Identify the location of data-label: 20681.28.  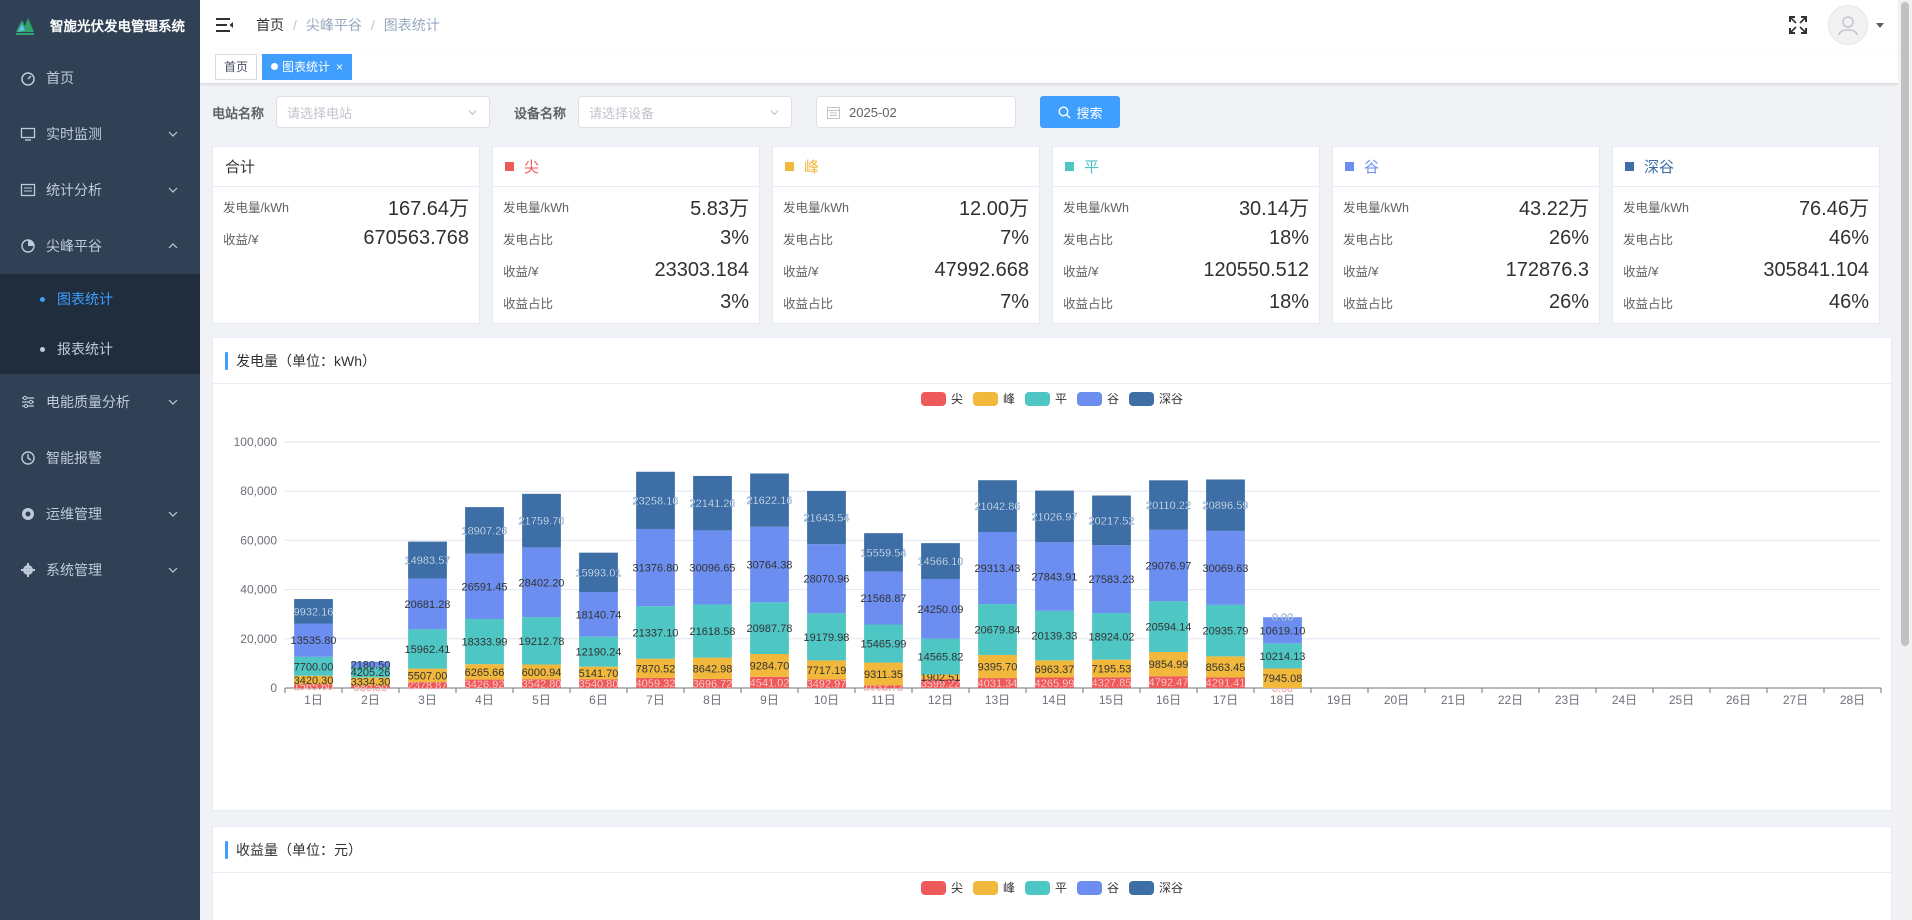
(428, 605).